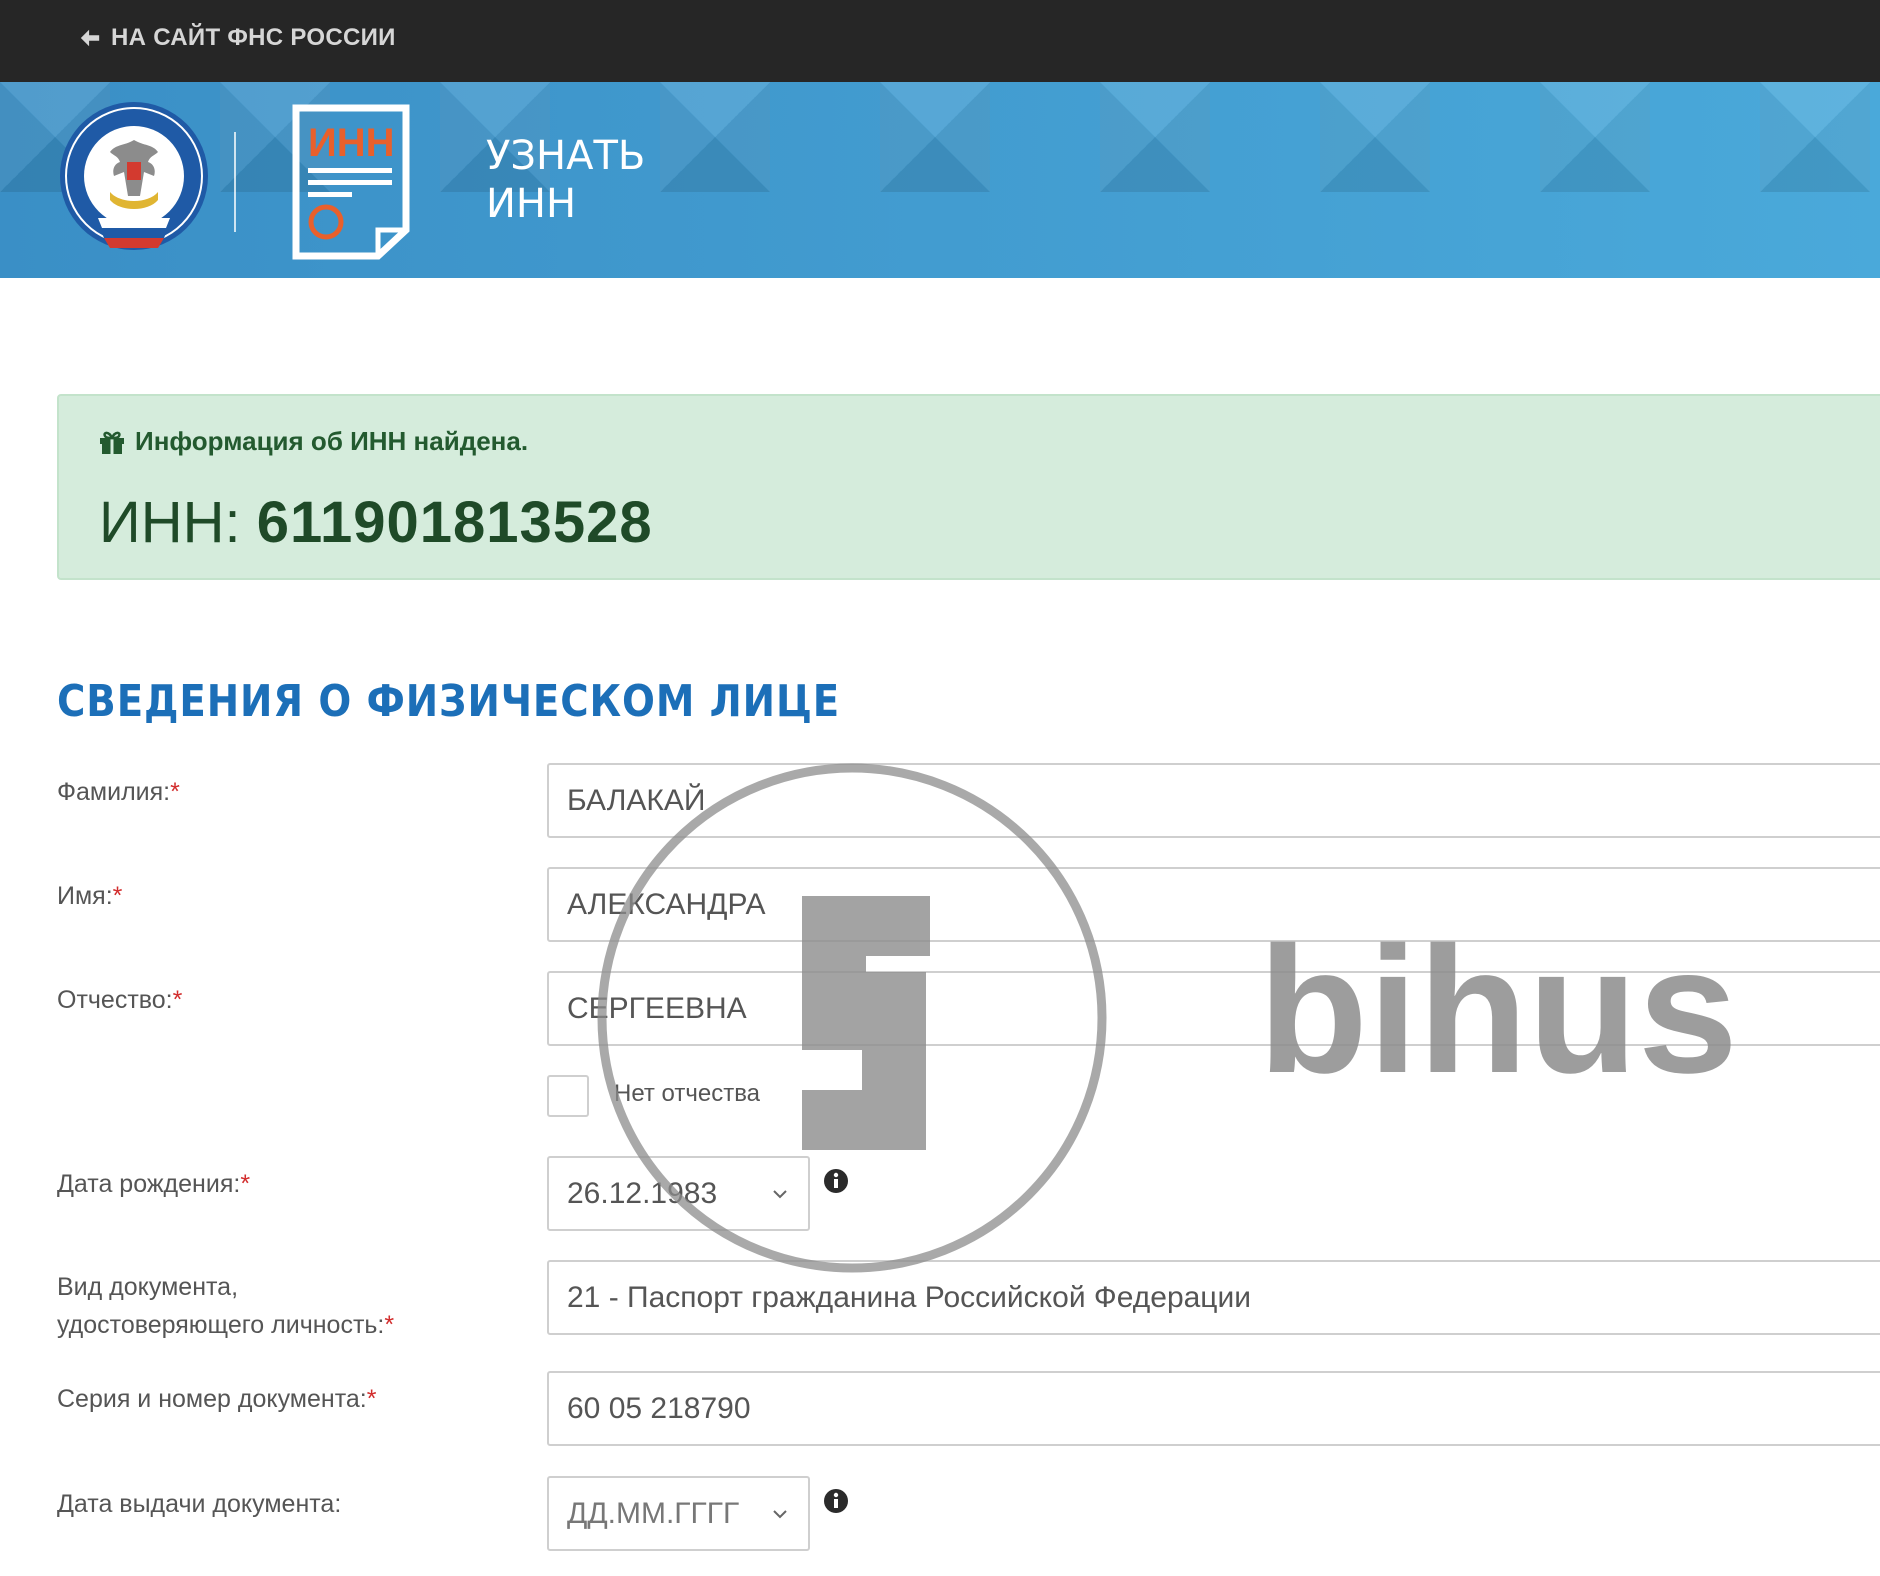 This screenshot has height=1576, width=1880. I want to click on back-to-fns-link: НА САЙТ ФНС РОССИИ, so click(237, 38).